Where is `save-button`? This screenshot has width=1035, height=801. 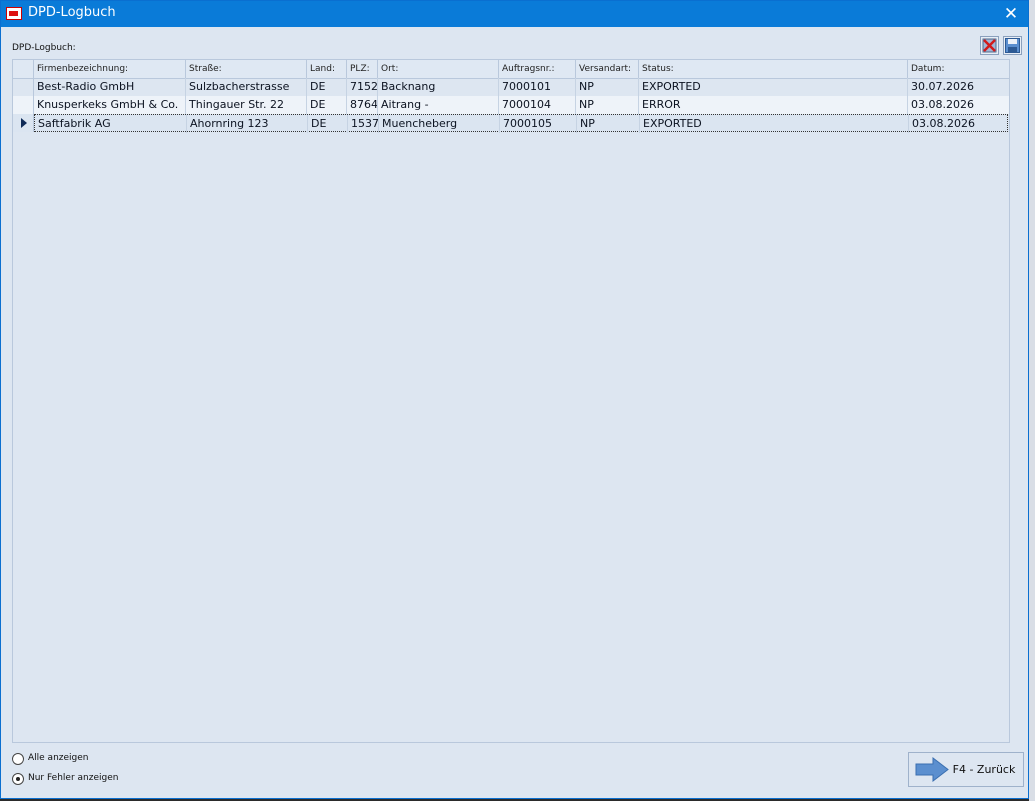 save-button is located at coordinates (1012, 45).